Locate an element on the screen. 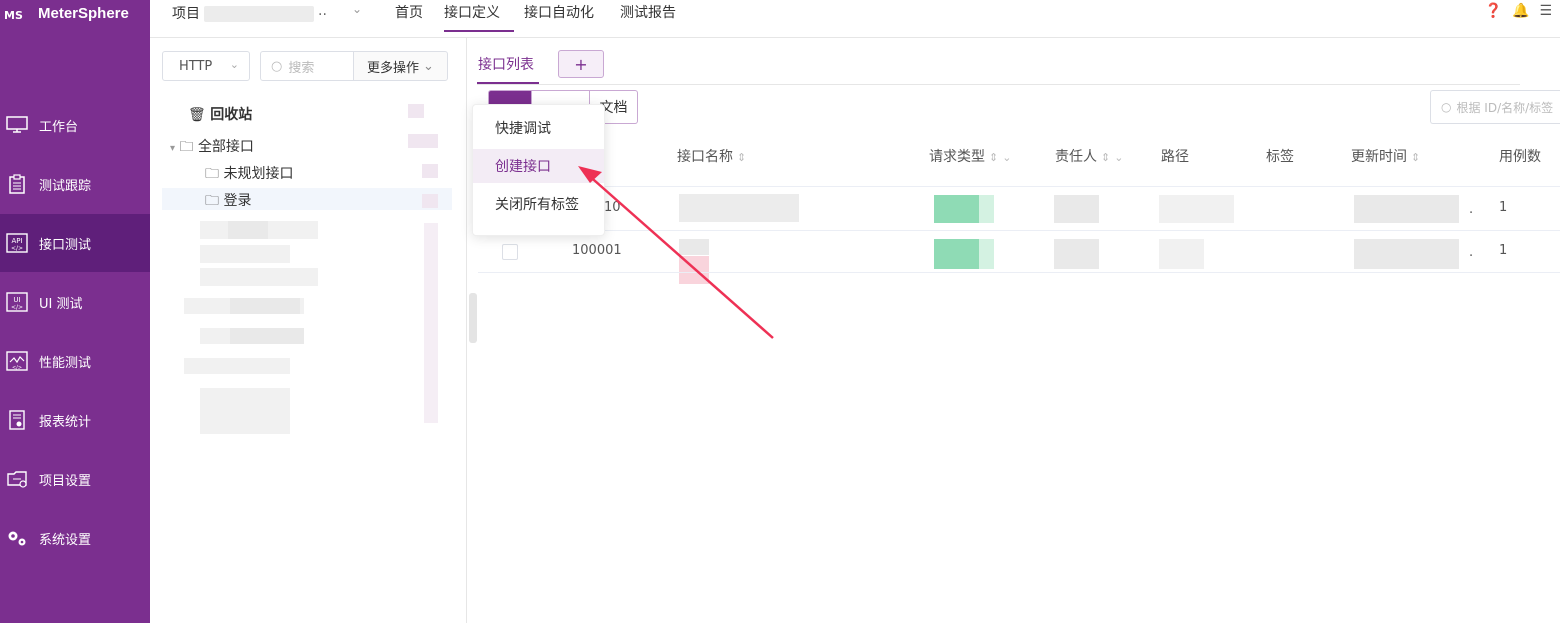 Image resolution: width=1560 pixels, height=623 pixels. menu-test-report: 测试报告 is located at coordinates (648, 12).